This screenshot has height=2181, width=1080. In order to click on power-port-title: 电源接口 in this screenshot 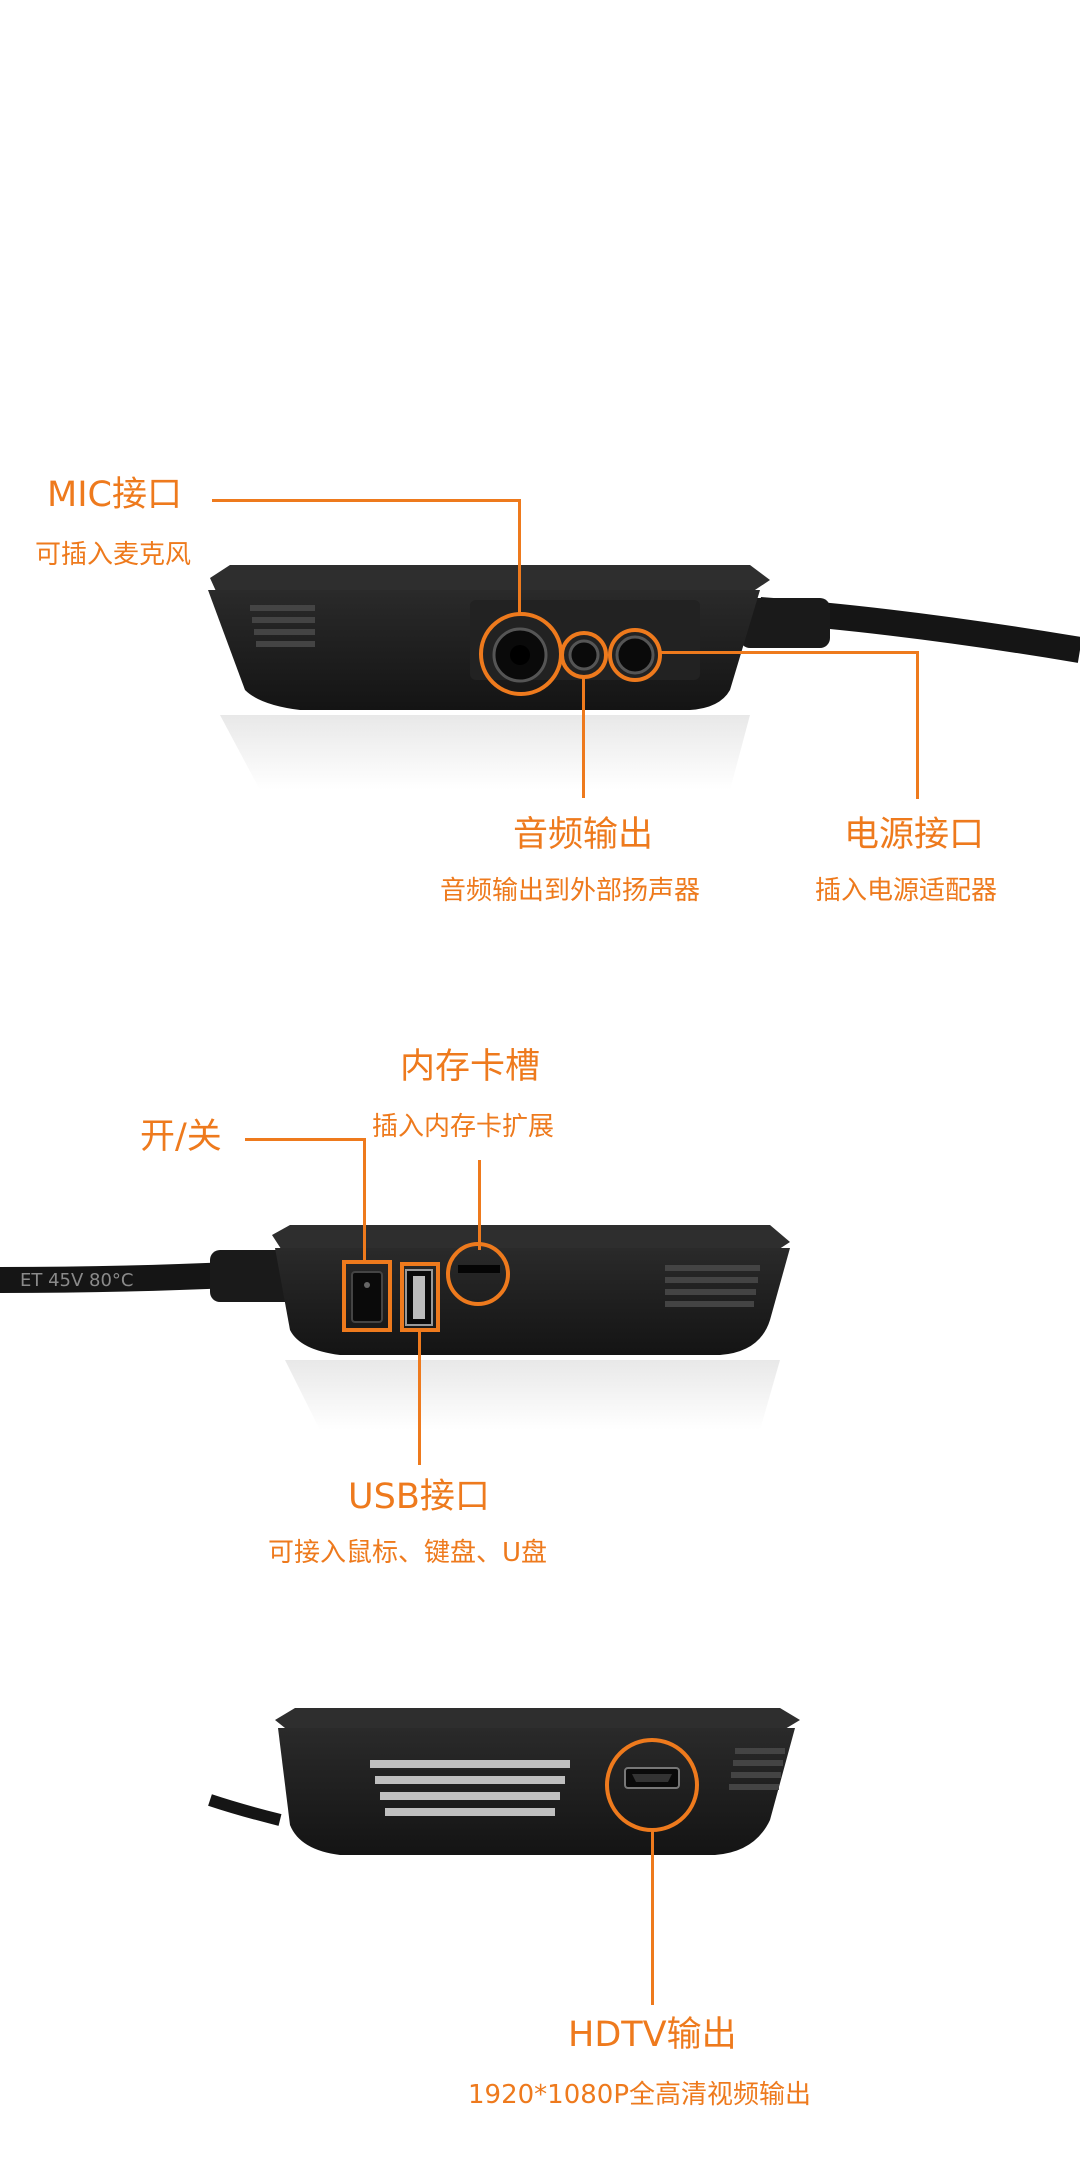, I will do `click(914, 835)`.